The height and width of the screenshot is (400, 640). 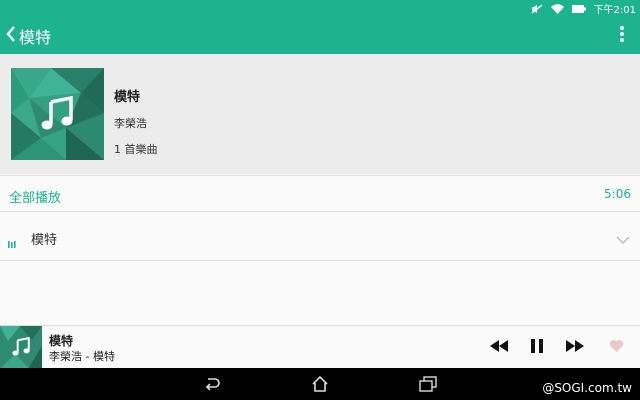 What do you see at coordinates (12, 242) in the screenshot?
I see `equalizer-icon` at bounding box center [12, 242].